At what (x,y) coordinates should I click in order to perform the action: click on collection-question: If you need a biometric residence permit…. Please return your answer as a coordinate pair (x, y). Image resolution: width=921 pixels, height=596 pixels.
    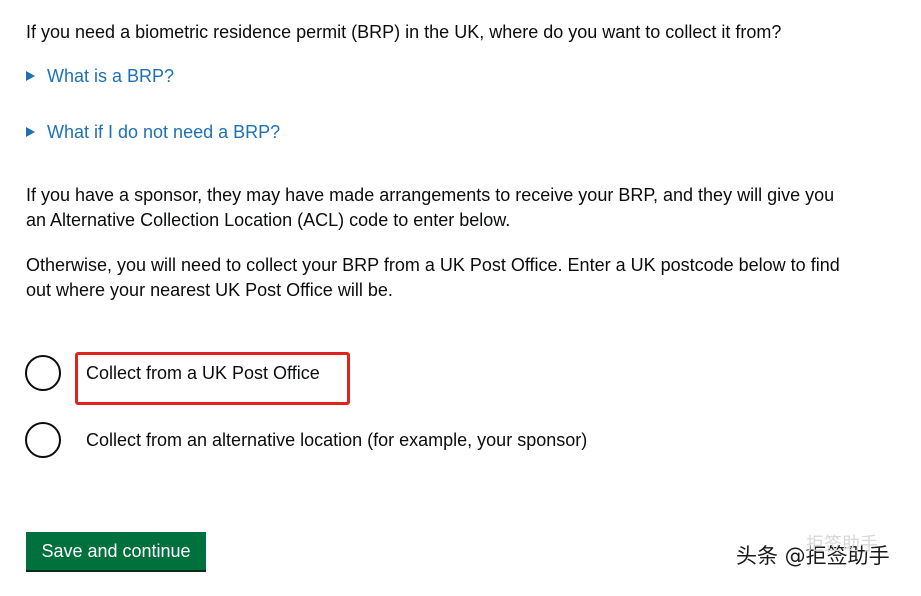
    Looking at the image, I should click on (404, 32).